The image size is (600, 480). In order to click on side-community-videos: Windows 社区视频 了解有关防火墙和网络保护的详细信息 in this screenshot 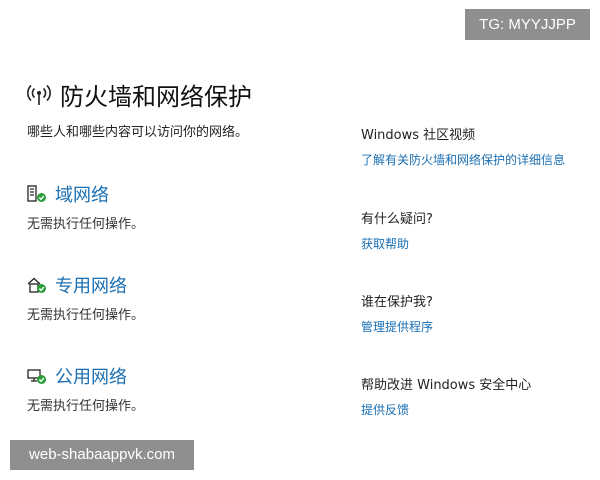, I will do `click(463, 146)`.